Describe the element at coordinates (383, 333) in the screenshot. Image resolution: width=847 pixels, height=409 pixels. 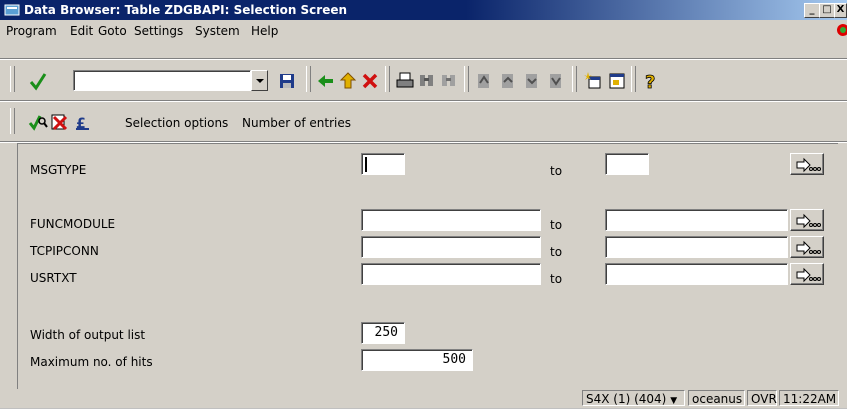
I see `width-of-output-list-input: 250` at that location.